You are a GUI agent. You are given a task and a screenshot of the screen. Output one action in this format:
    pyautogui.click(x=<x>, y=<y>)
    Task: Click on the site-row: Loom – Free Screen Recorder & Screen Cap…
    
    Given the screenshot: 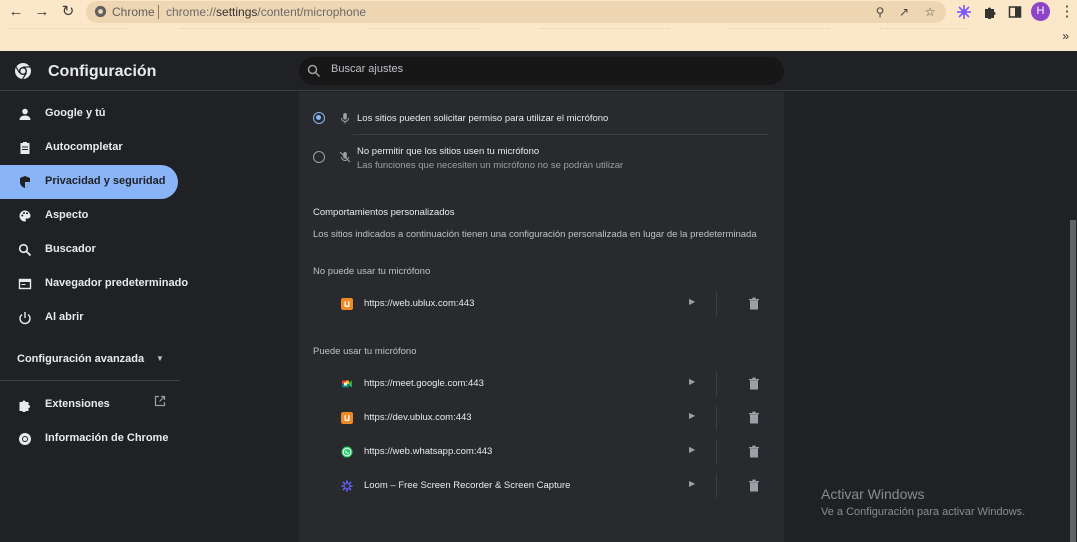 What is the action you would take?
    pyautogui.click(x=541, y=486)
    